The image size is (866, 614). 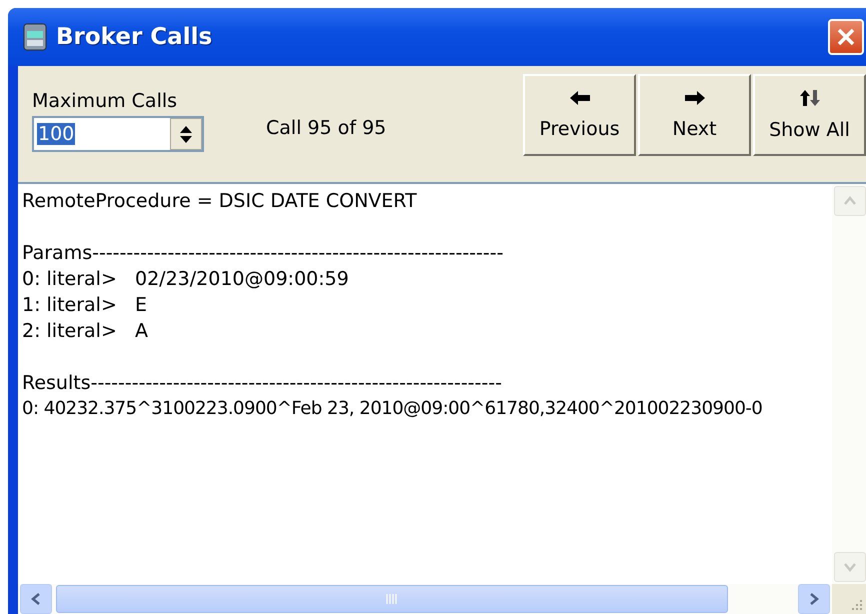 What do you see at coordinates (694, 115) in the screenshot?
I see `toolbar-button: Next` at bounding box center [694, 115].